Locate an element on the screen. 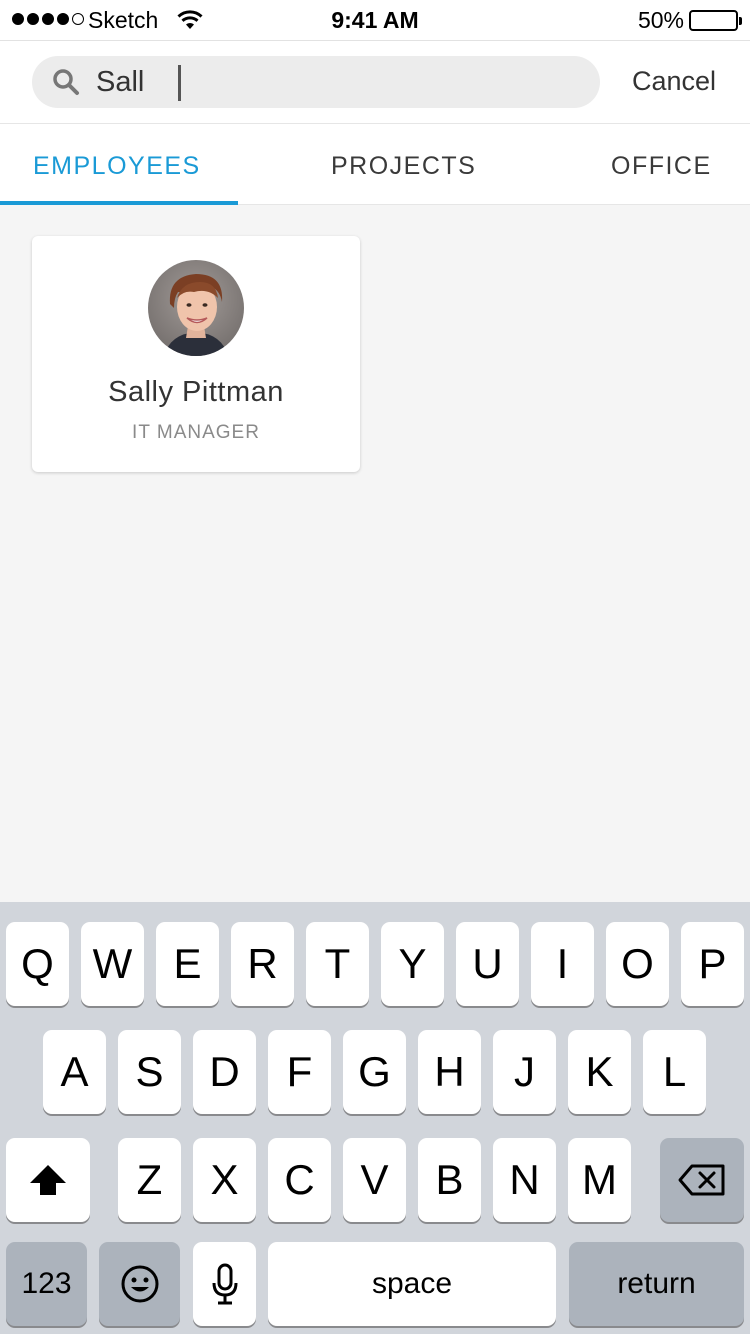  key-d: D is located at coordinates (224, 1072).